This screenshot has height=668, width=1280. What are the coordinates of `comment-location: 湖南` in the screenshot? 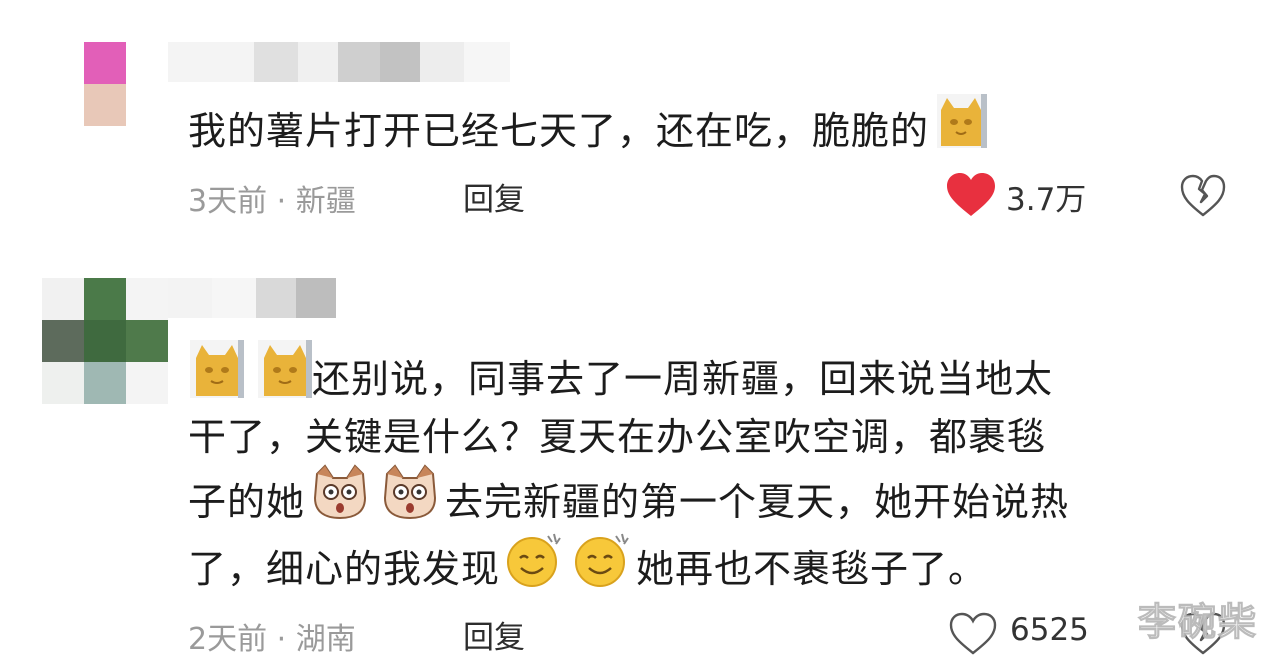 It's located at (325, 639).